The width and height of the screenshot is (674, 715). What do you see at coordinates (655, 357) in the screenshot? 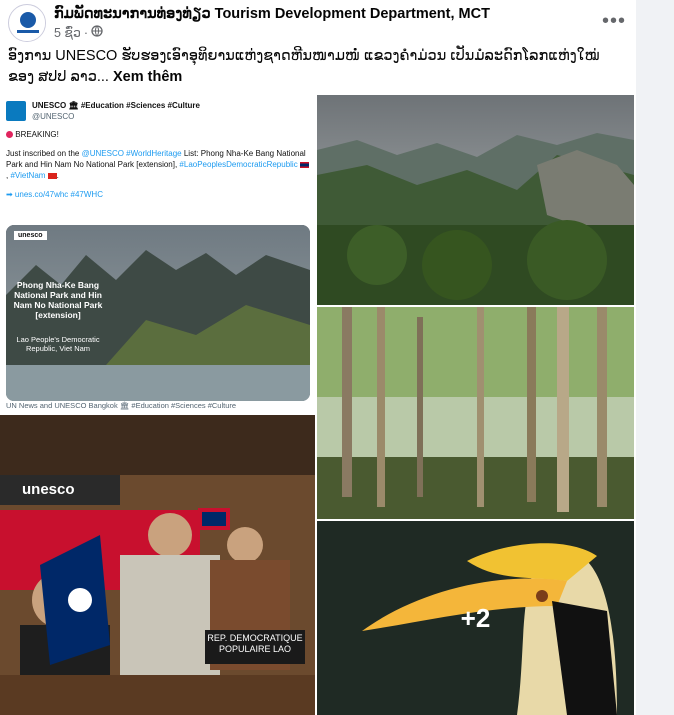
I see `right-scroll-area` at bounding box center [655, 357].